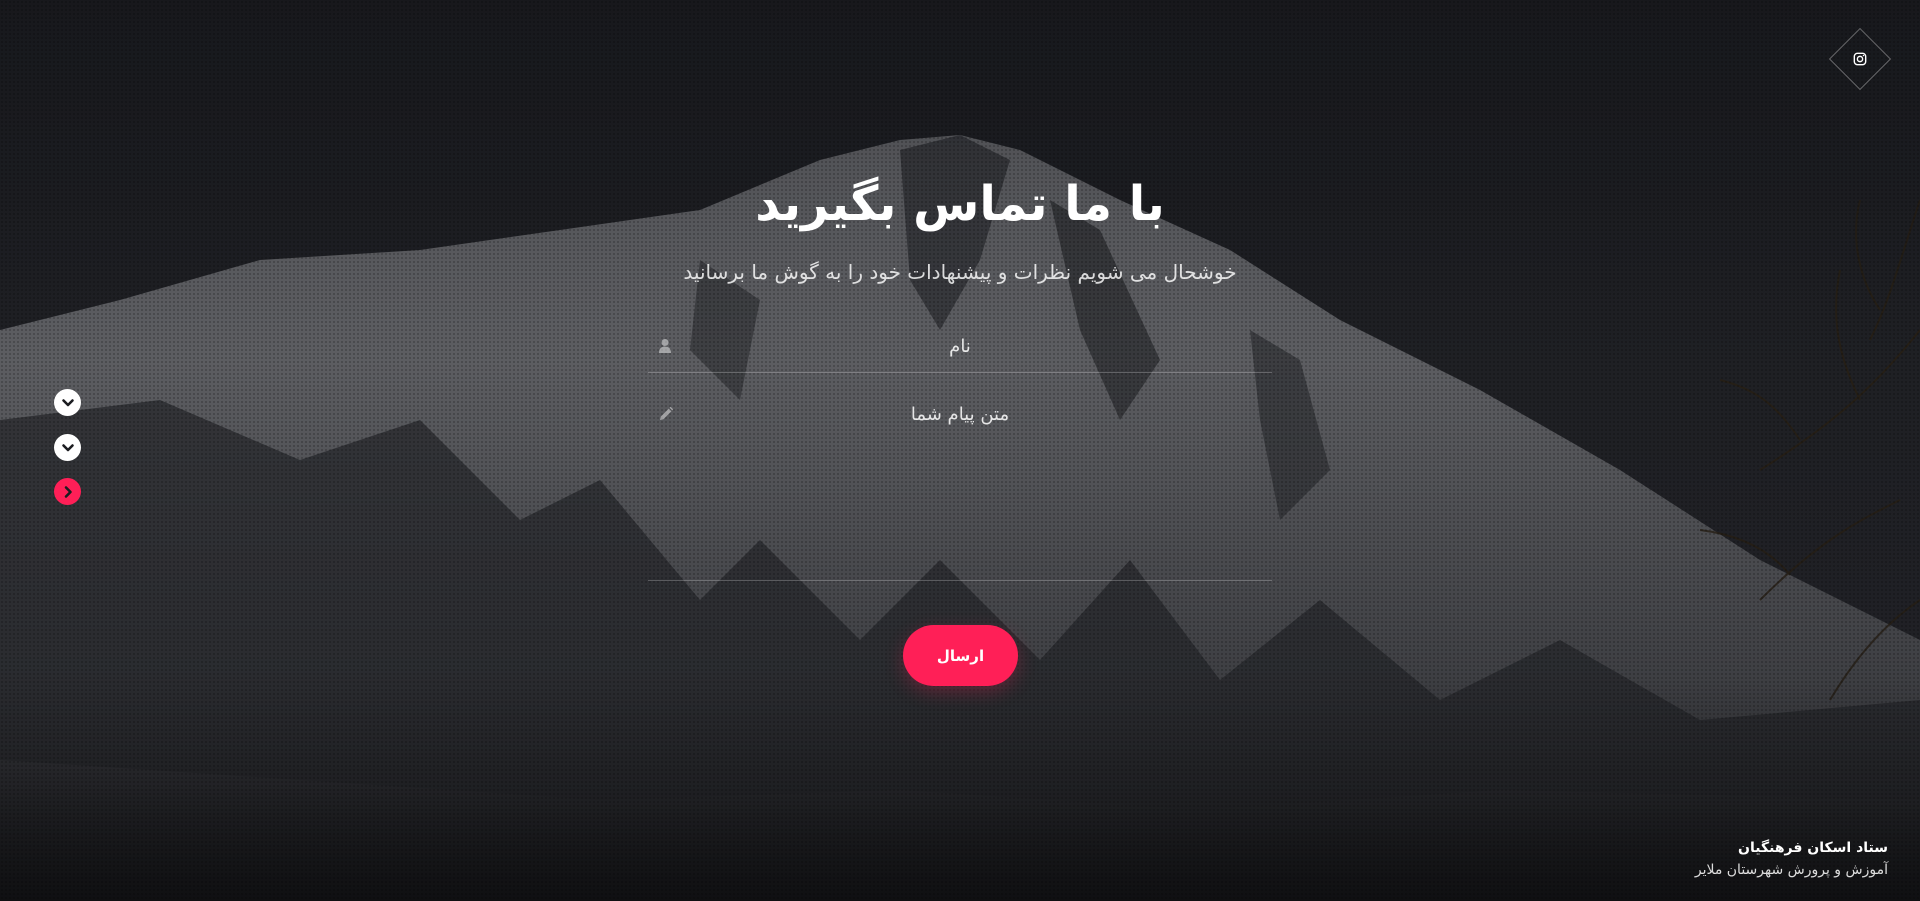 The width and height of the screenshot is (1920, 901). What do you see at coordinates (667, 413) in the screenshot?
I see `pencil-icon` at bounding box center [667, 413].